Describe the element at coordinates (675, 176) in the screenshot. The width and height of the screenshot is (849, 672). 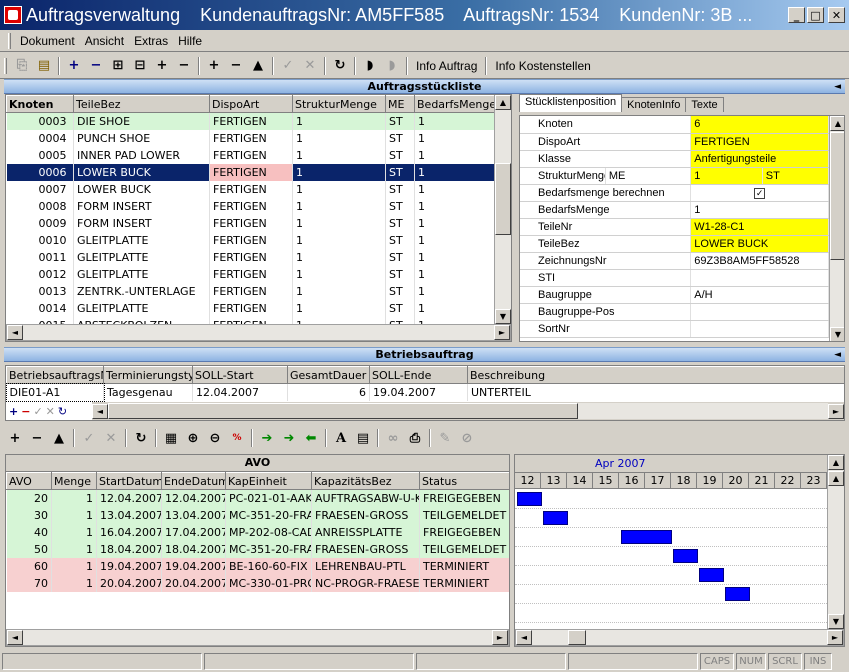
I see `property-row: StrukturMenge ME 1 ST` at that location.